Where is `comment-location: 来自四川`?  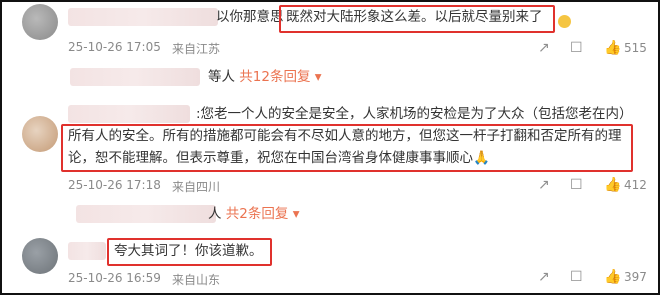
comment-location: 来自四川 is located at coordinates (196, 187).